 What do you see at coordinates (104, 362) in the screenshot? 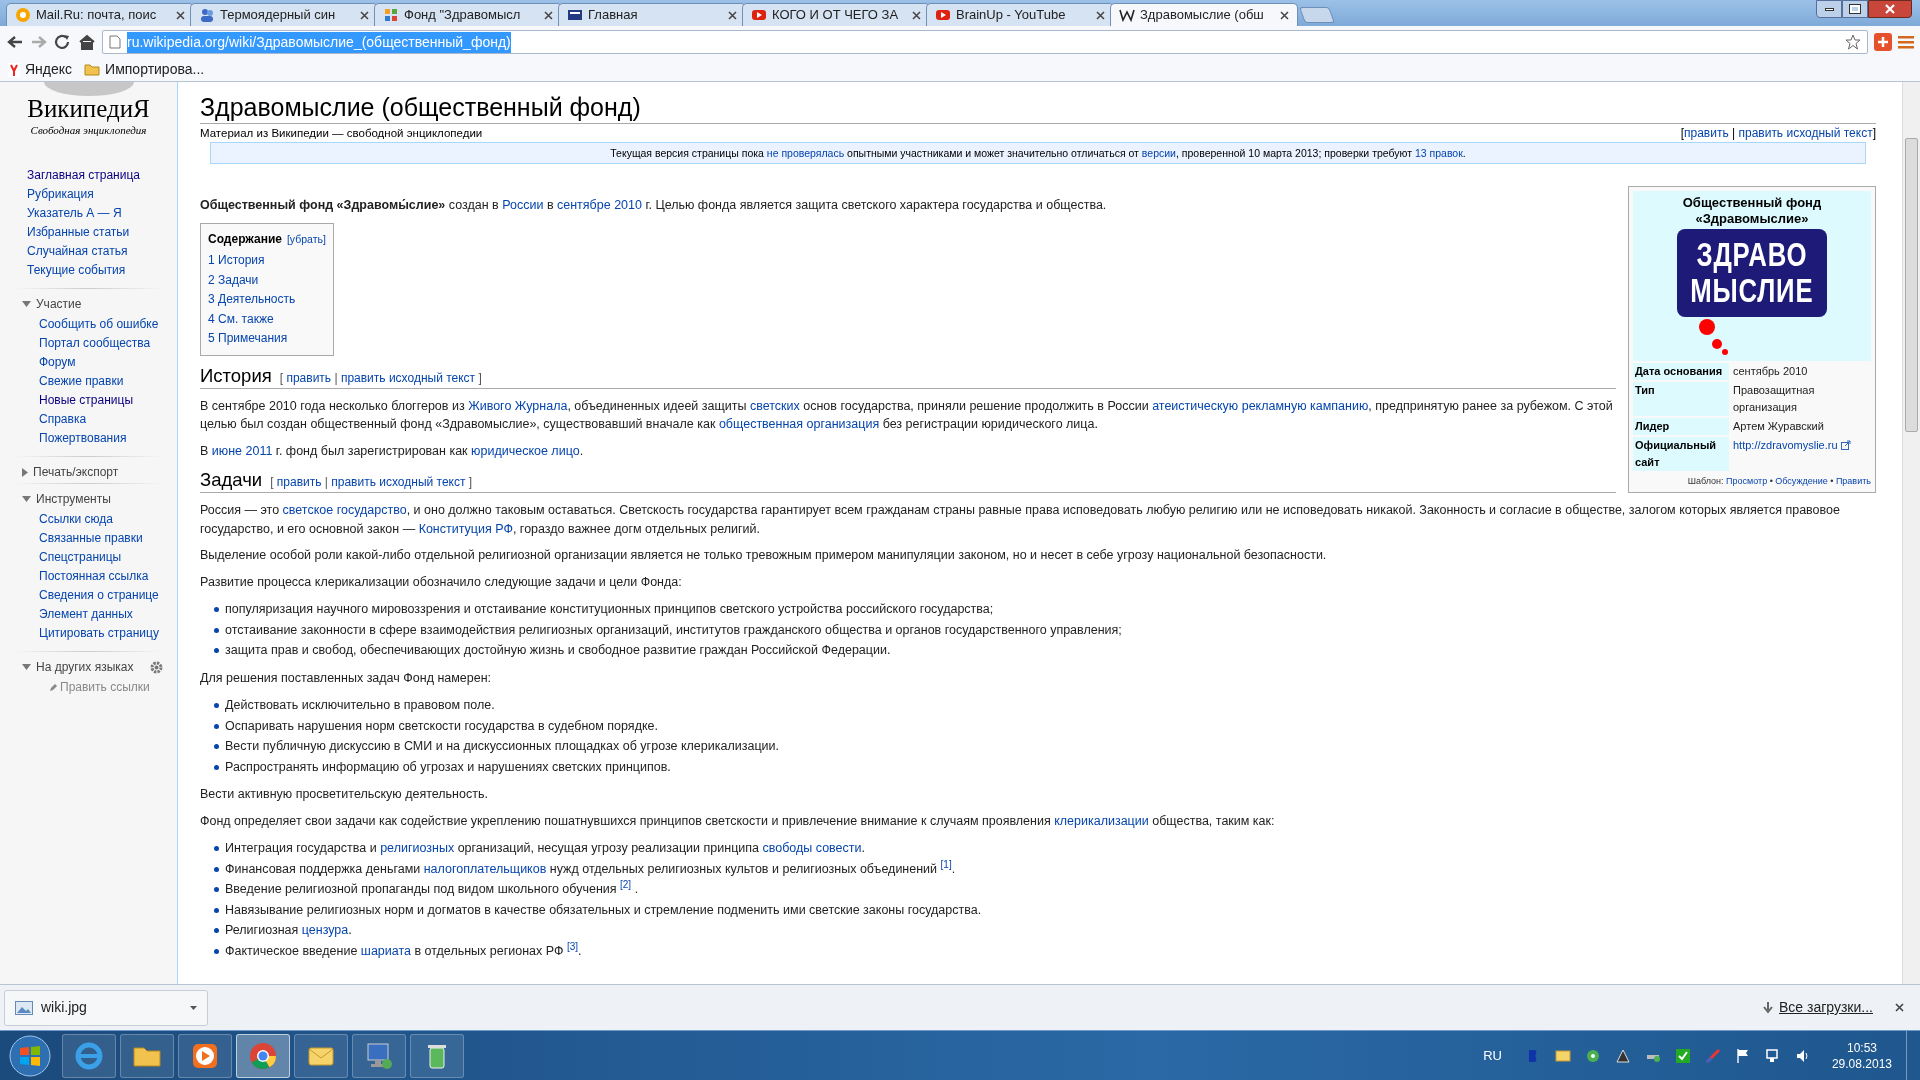
I see `sidebar-link: Форум` at bounding box center [104, 362].